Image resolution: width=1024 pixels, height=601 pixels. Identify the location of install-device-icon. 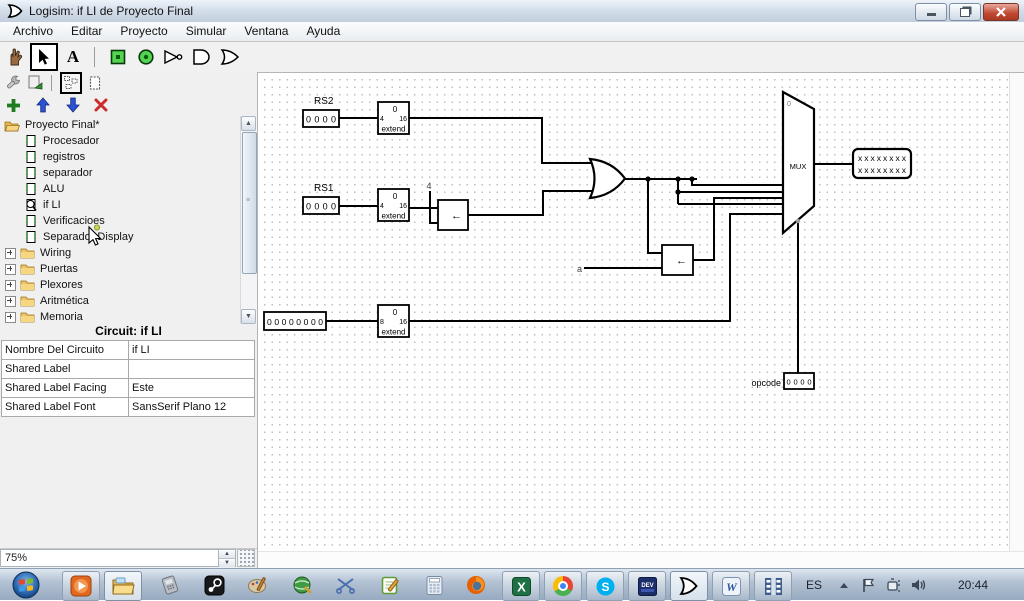
(894, 585).